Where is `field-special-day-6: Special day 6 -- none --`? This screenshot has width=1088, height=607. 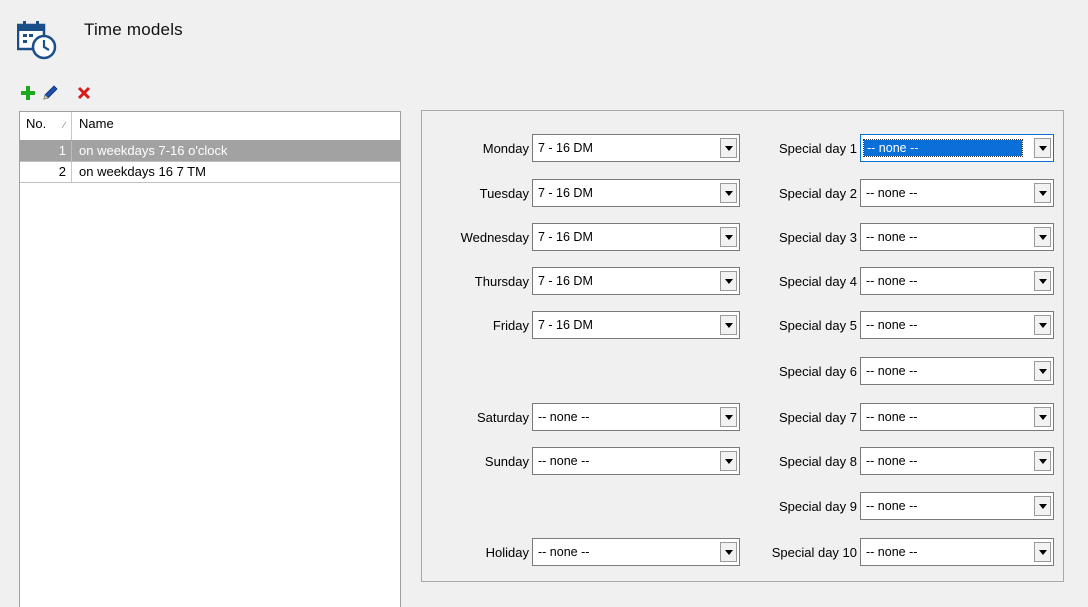 field-special-day-6: Special day 6 -- none -- is located at coordinates (902, 371).